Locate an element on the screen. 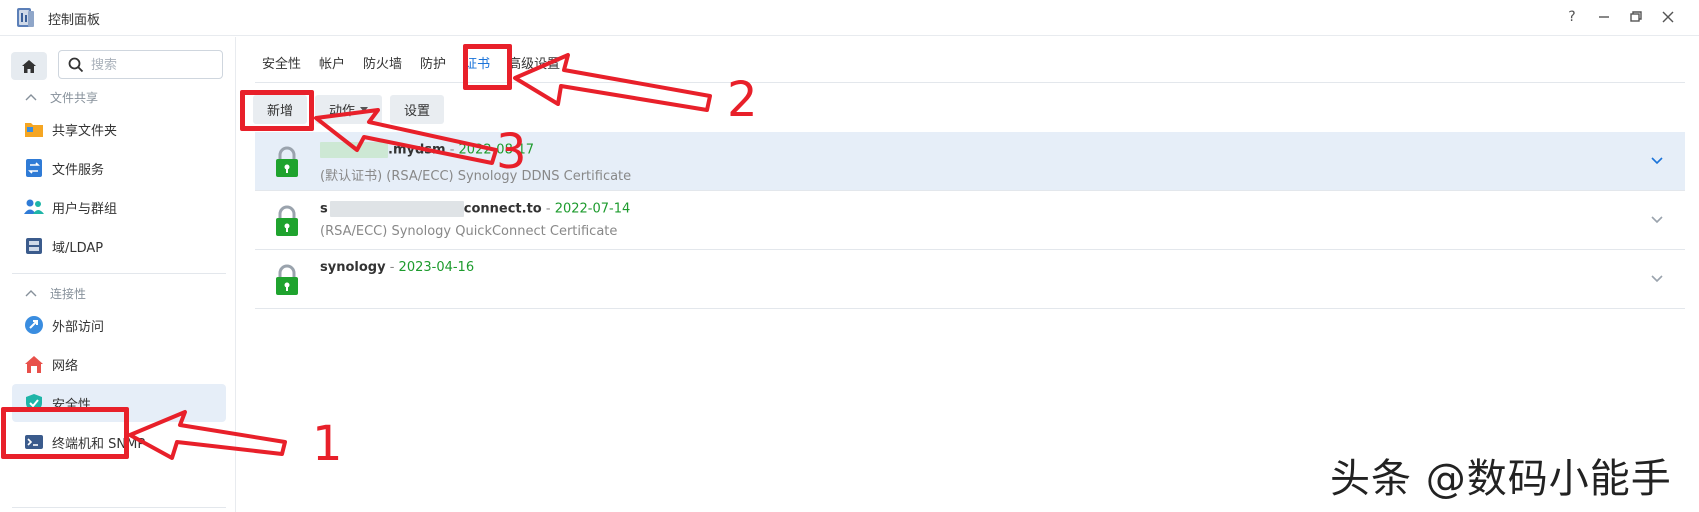 Image resolution: width=1699 pixels, height=512 pixels. annotation-number-2: 2 is located at coordinates (742, 100).